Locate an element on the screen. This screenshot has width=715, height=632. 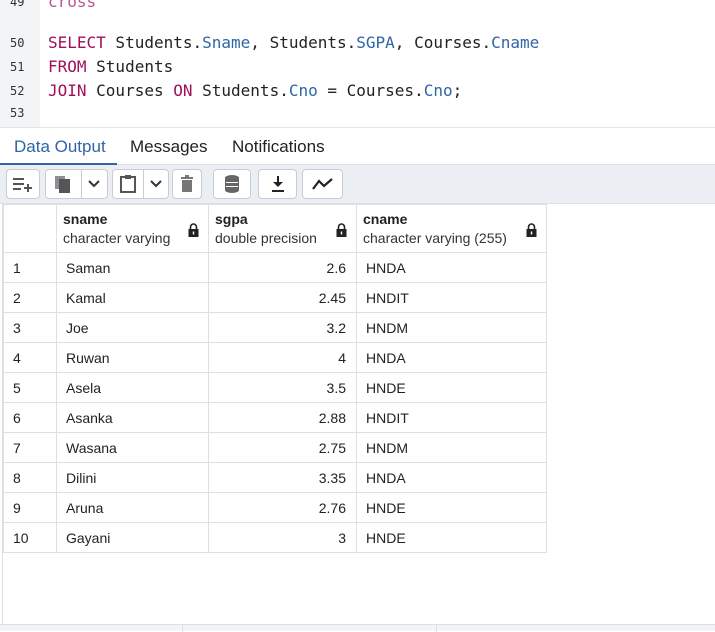
table-row: 5 Asela 3.5 HNDE is located at coordinates (275, 387).